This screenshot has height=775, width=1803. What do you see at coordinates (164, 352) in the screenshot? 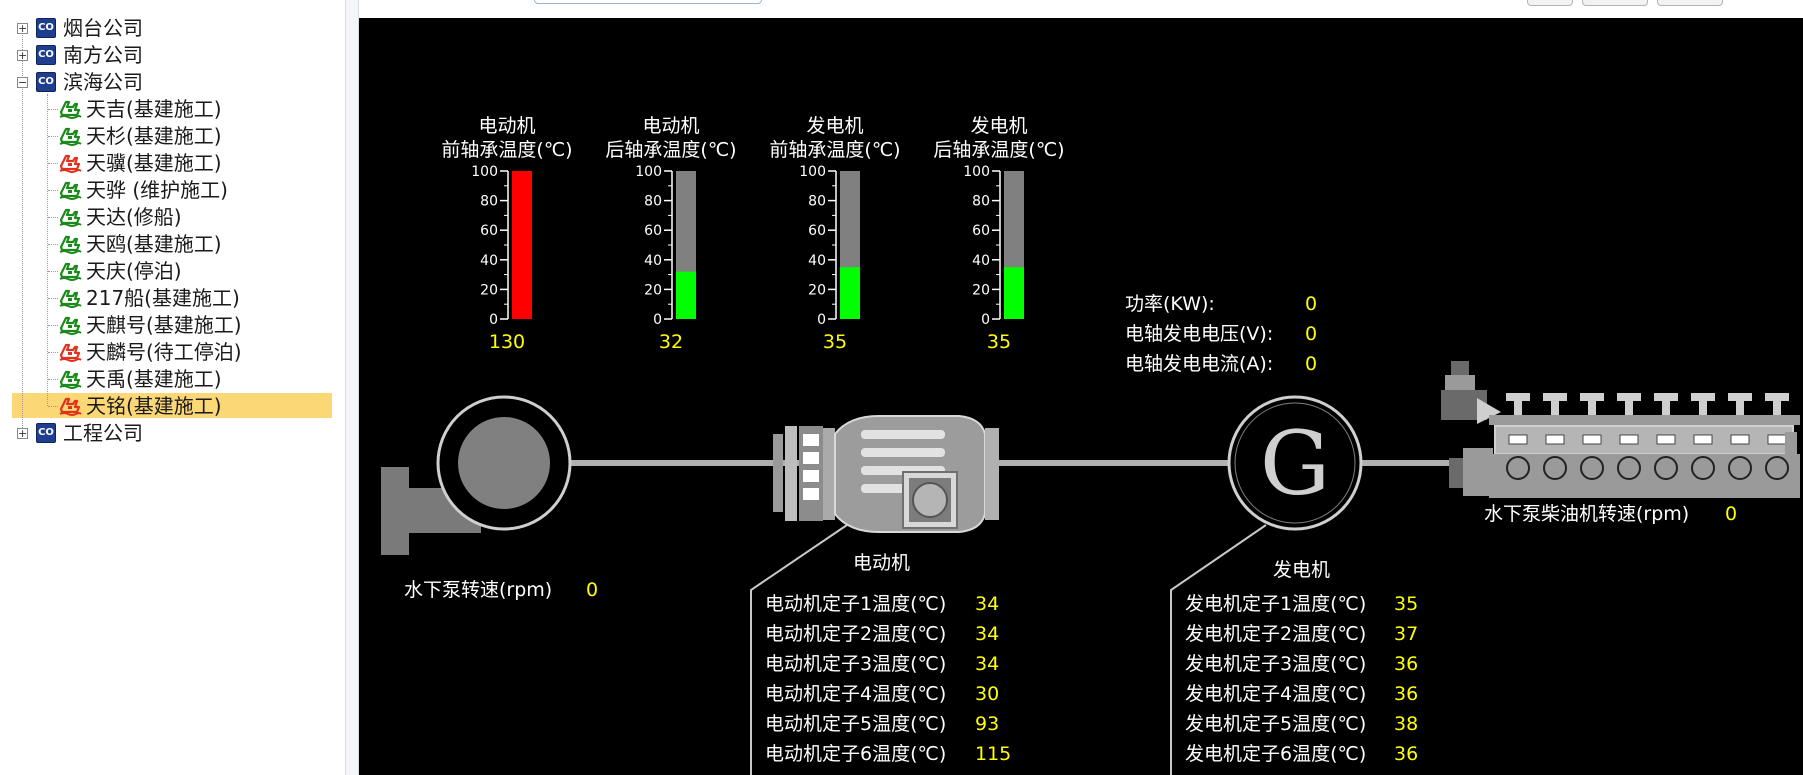
I see `tree-ship-label: 天麟号(待工停泊)` at bounding box center [164, 352].